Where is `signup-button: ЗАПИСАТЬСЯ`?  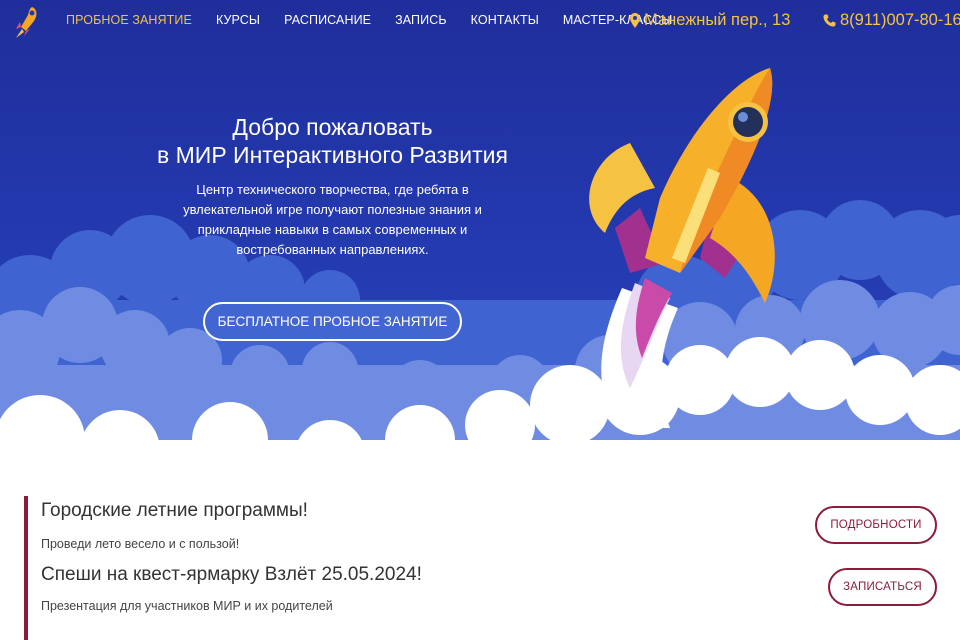 signup-button: ЗАПИСАТЬСЯ is located at coordinates (882, 587).